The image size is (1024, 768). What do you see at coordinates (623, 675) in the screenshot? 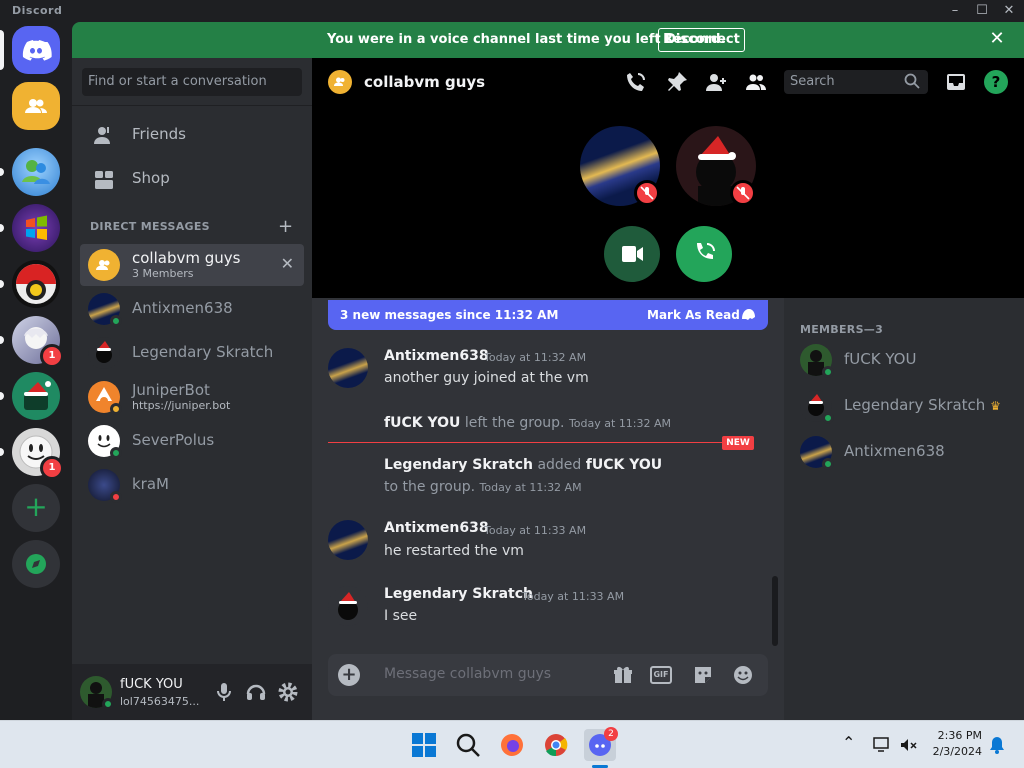
I see `gift-icon` at bounding box center [623, 675].